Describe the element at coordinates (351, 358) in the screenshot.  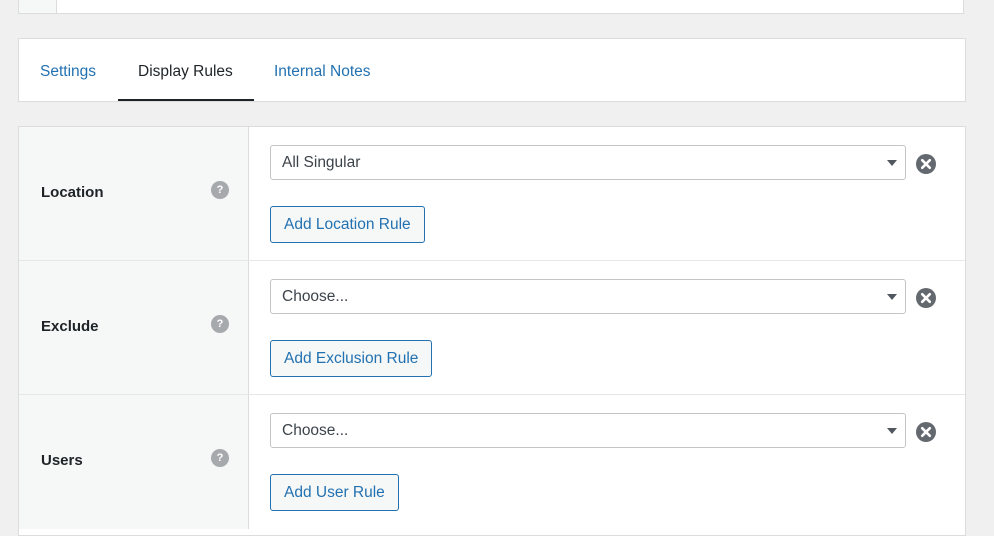
I see `add-exclusion-rule-button: Add Exclusion Rule` at that location.